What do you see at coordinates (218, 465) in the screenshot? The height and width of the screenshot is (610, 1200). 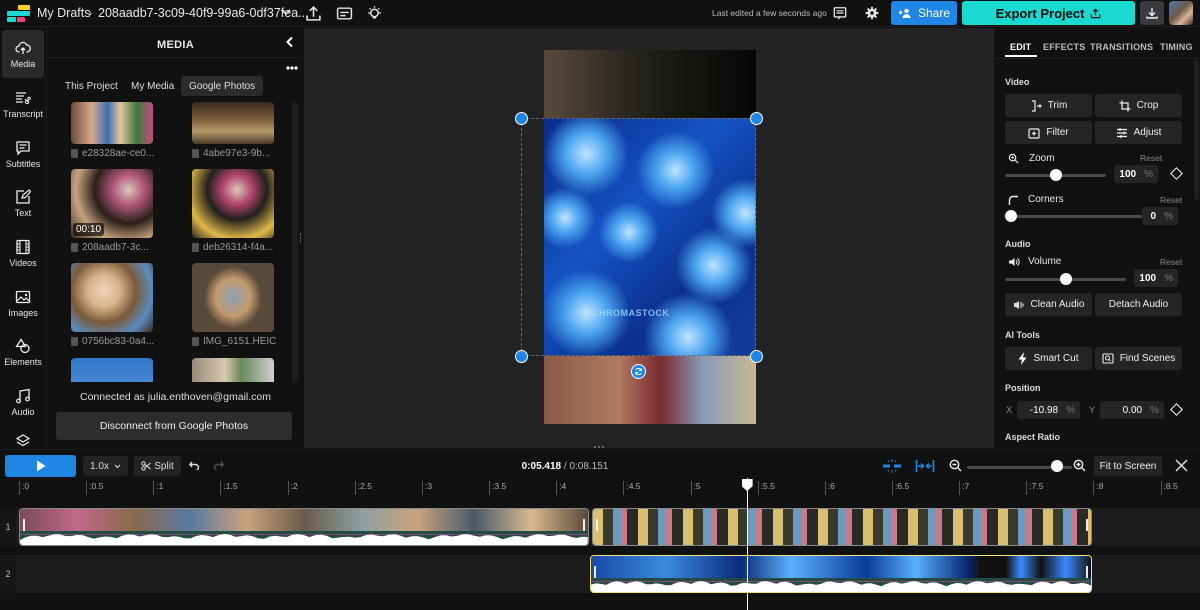 I see `redo-icon` at bounding box center [218, 465].